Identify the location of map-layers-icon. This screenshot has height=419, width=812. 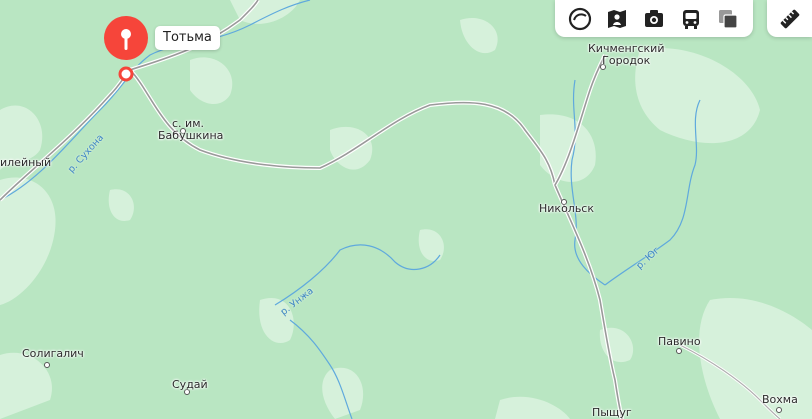
(728, 19).